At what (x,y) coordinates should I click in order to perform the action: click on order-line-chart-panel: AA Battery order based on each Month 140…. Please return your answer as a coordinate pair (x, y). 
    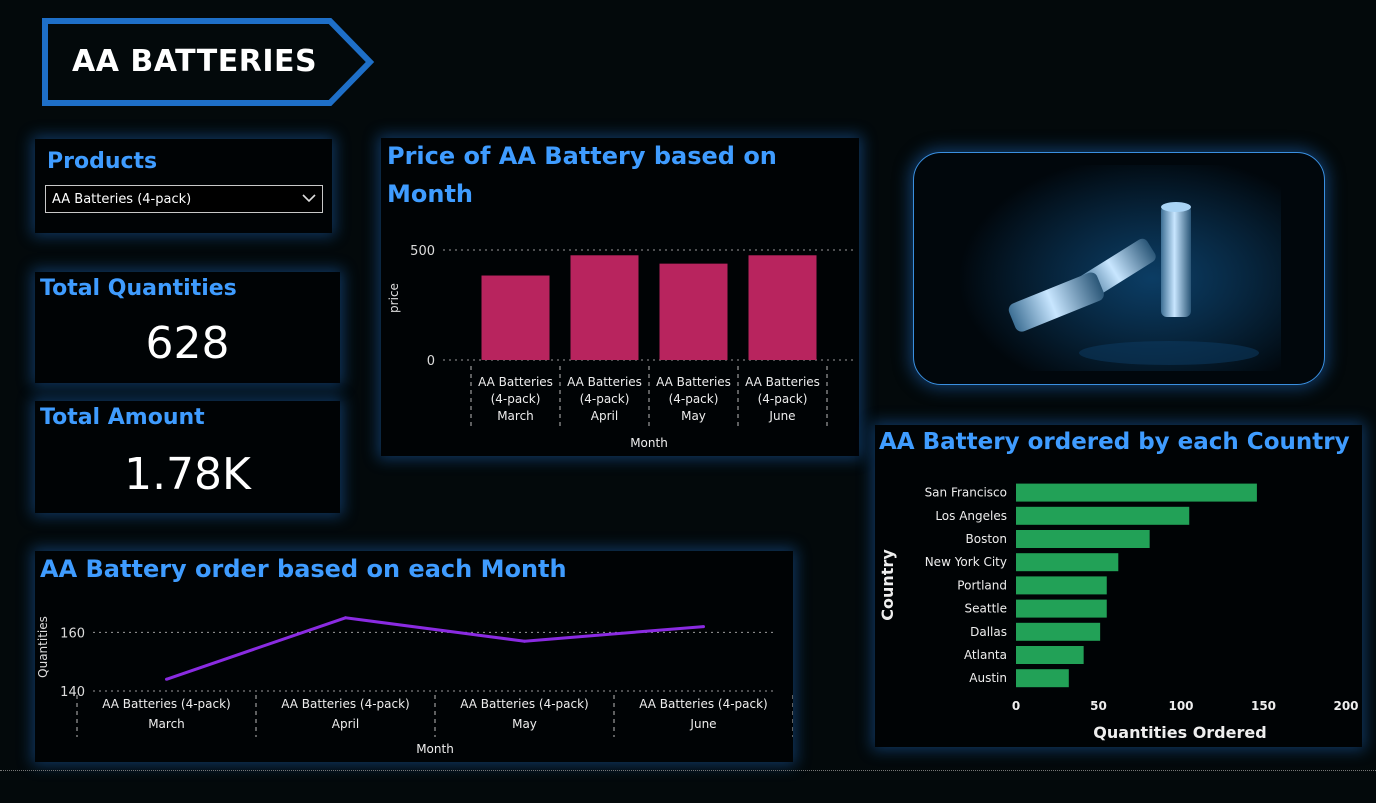
    Looking at the image, I should click on (414, 656).